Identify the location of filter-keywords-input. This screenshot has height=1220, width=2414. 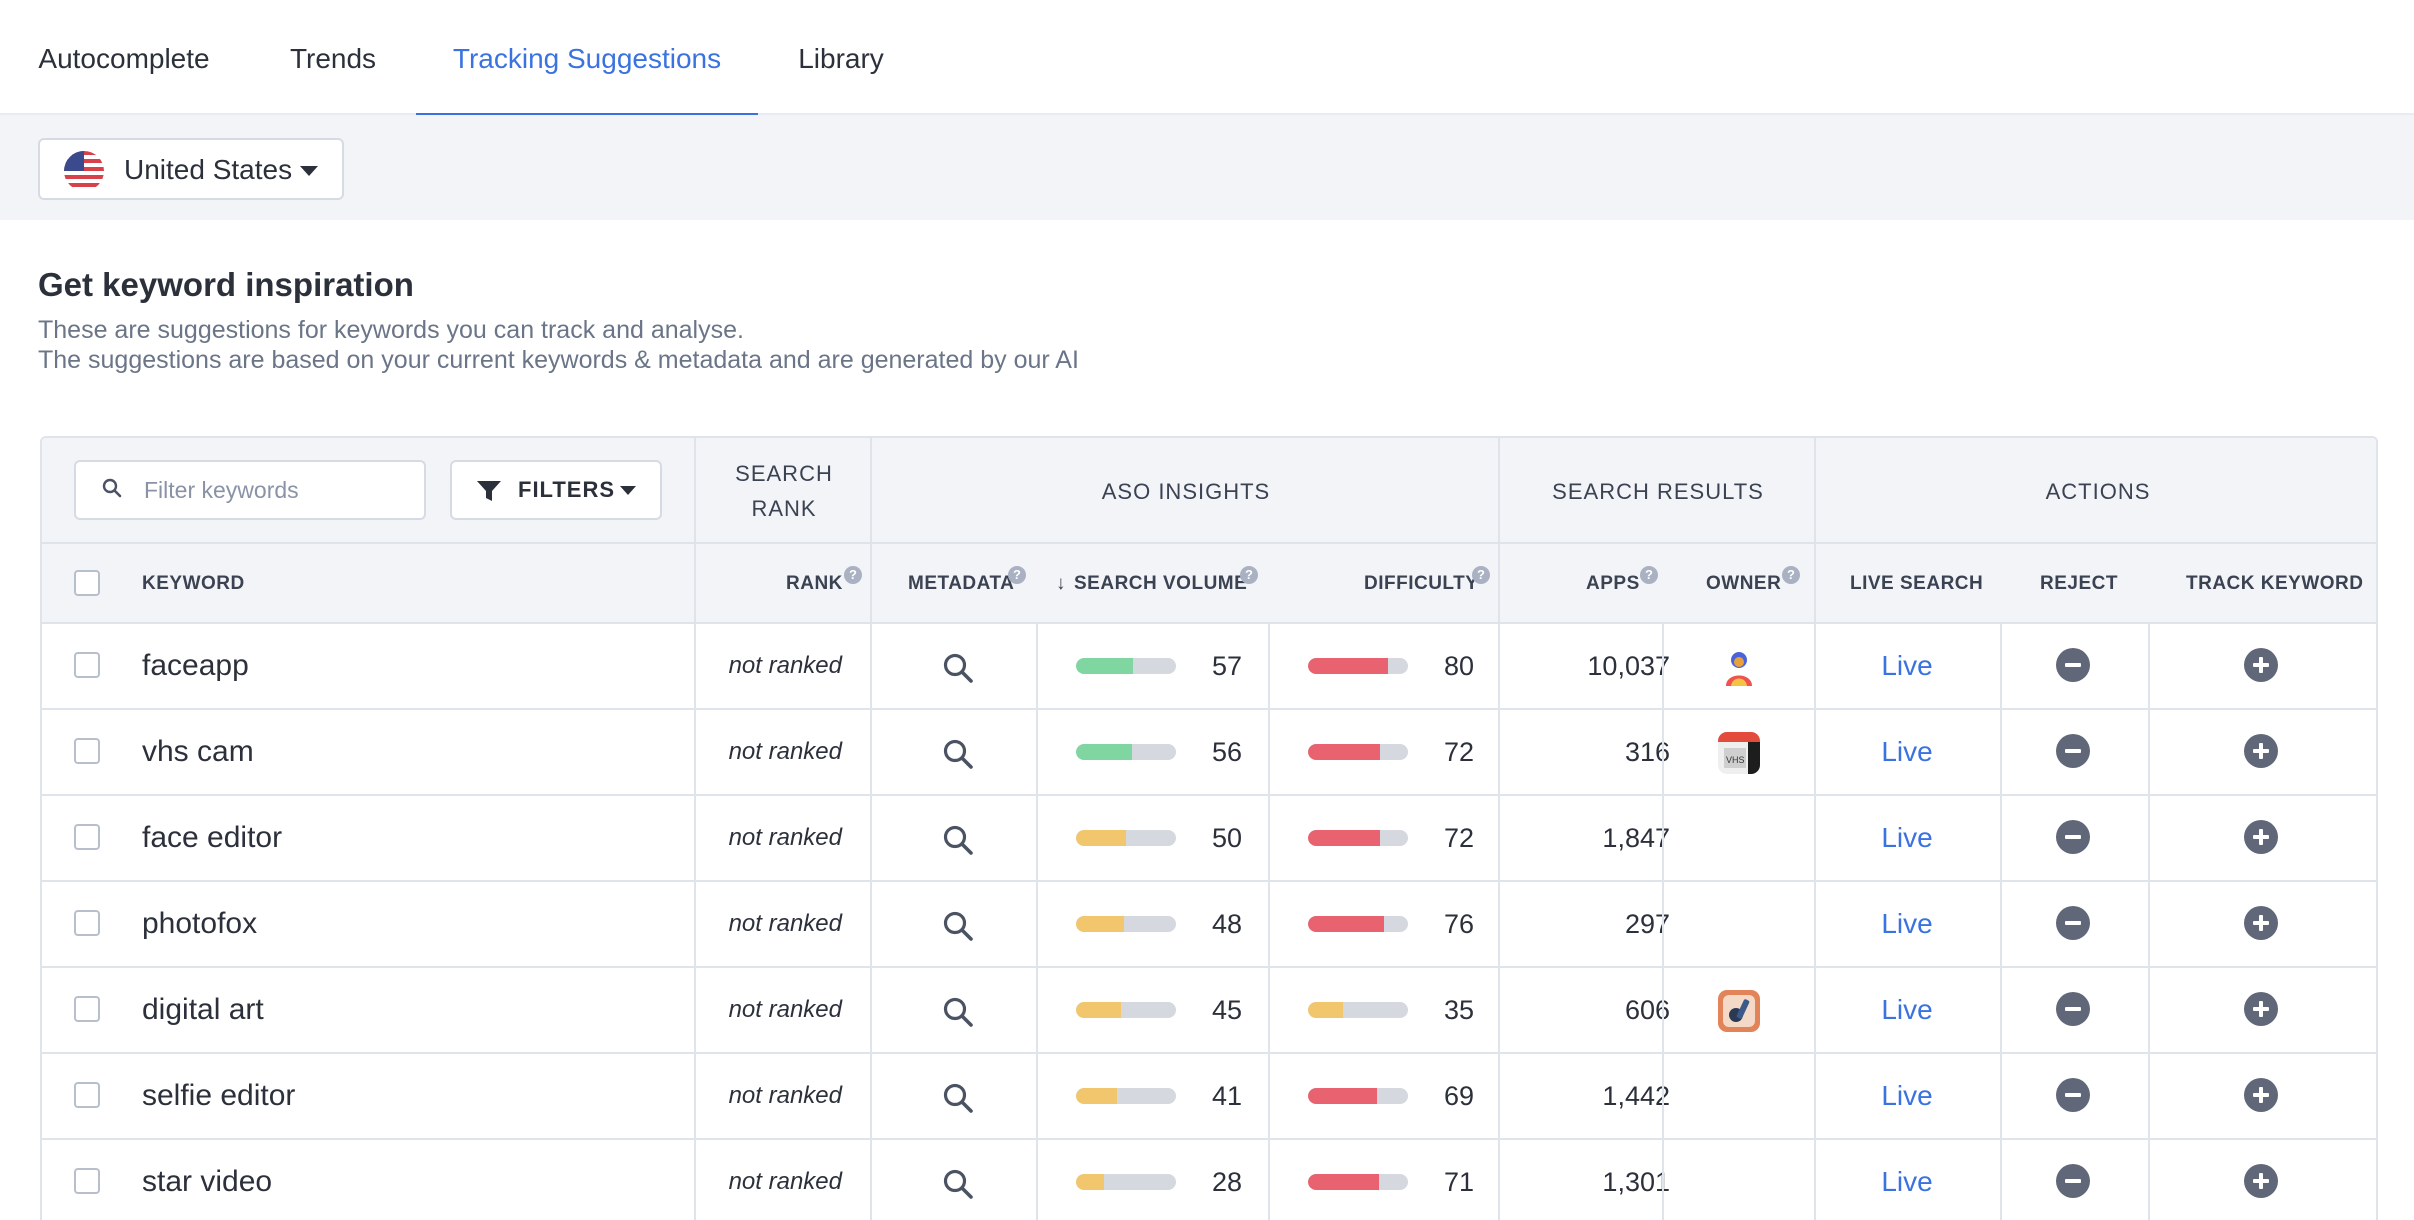
(279, 490).